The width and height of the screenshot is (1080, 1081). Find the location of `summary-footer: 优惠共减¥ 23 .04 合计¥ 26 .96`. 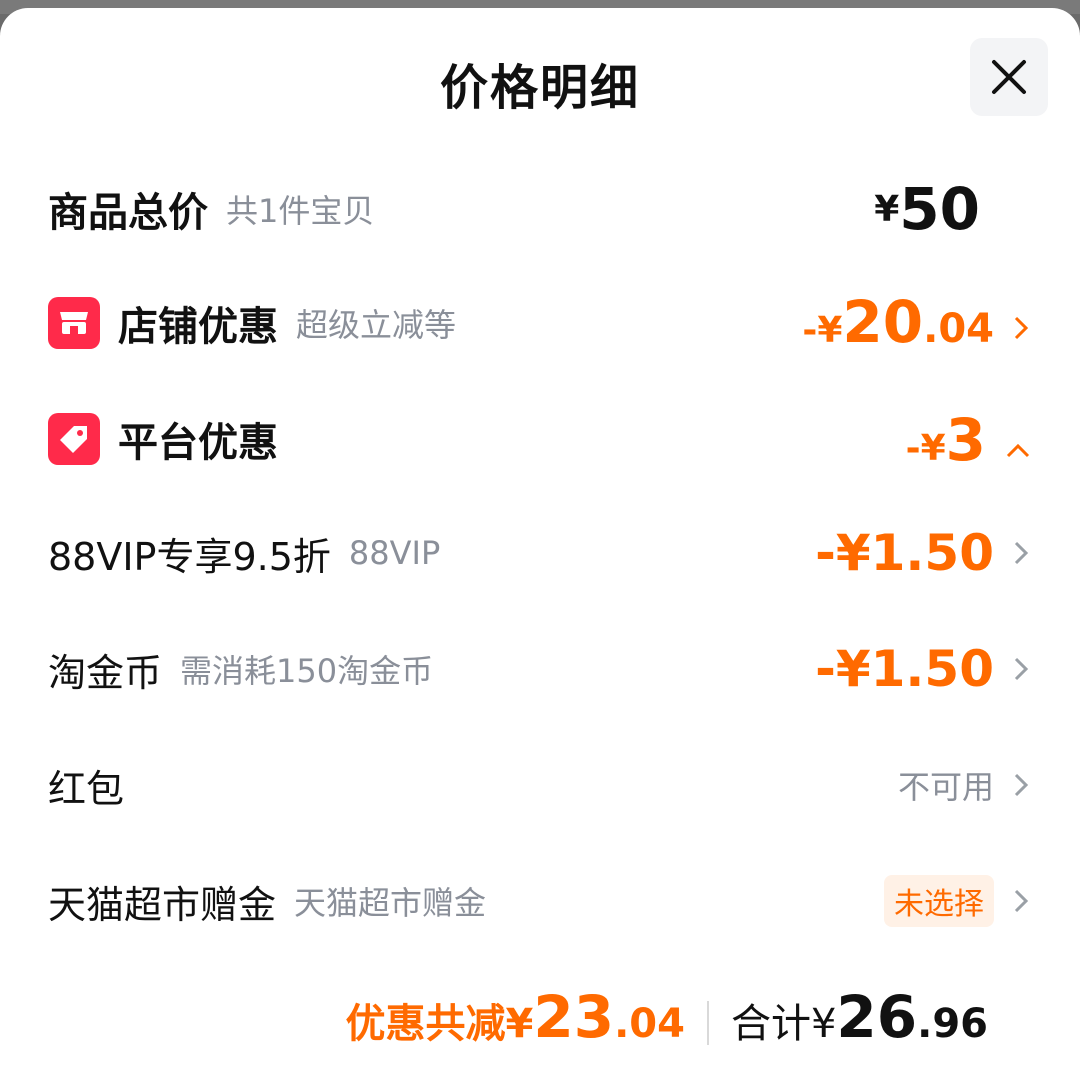

summary-footer: 优惠共减¥ 23 .04 合计¥ 26 .96 is located at coordinates (667, 1023).